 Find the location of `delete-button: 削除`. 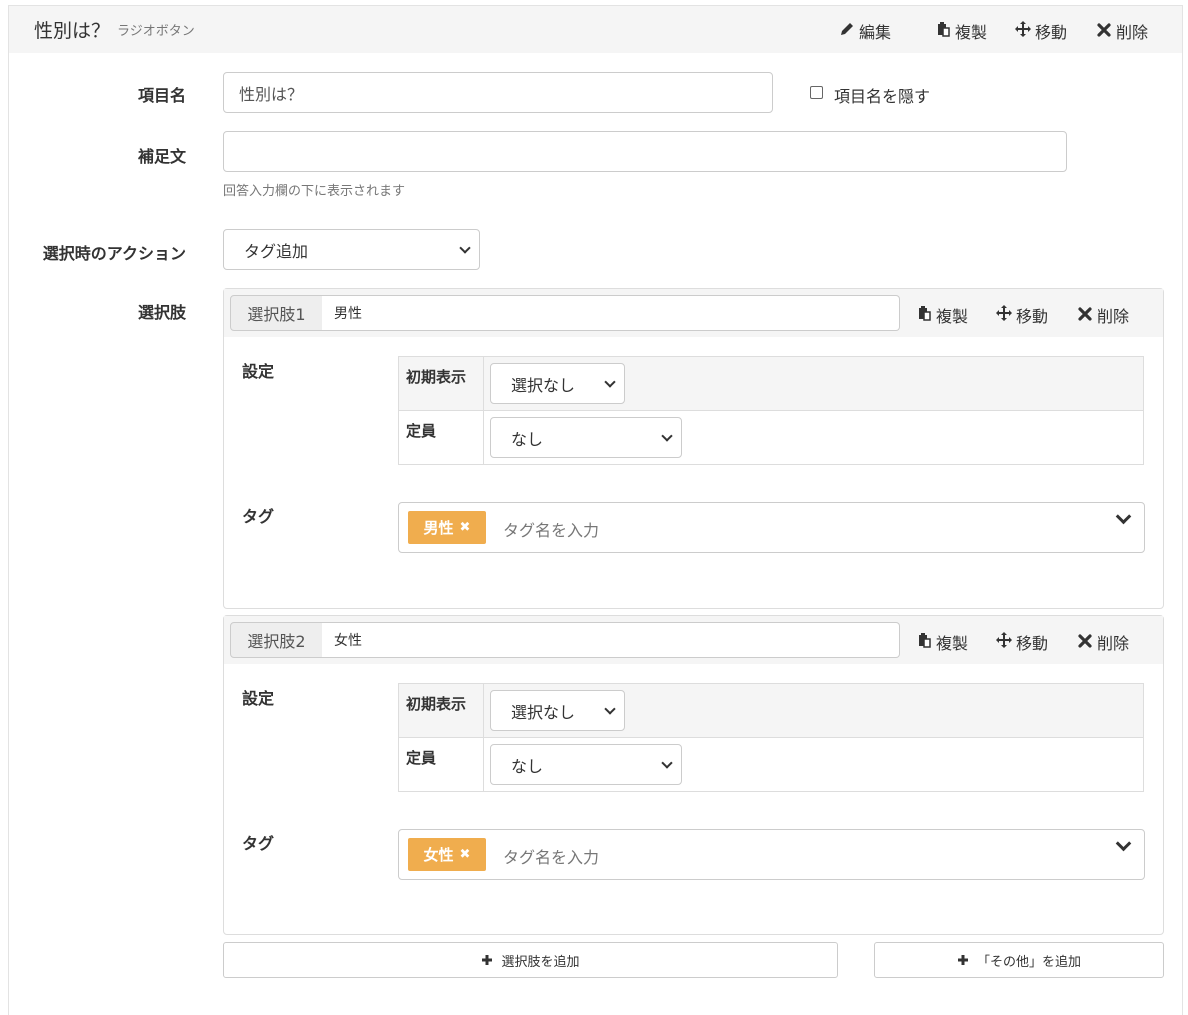

delete-button: 削除 is located at coordinates (1121, 31).